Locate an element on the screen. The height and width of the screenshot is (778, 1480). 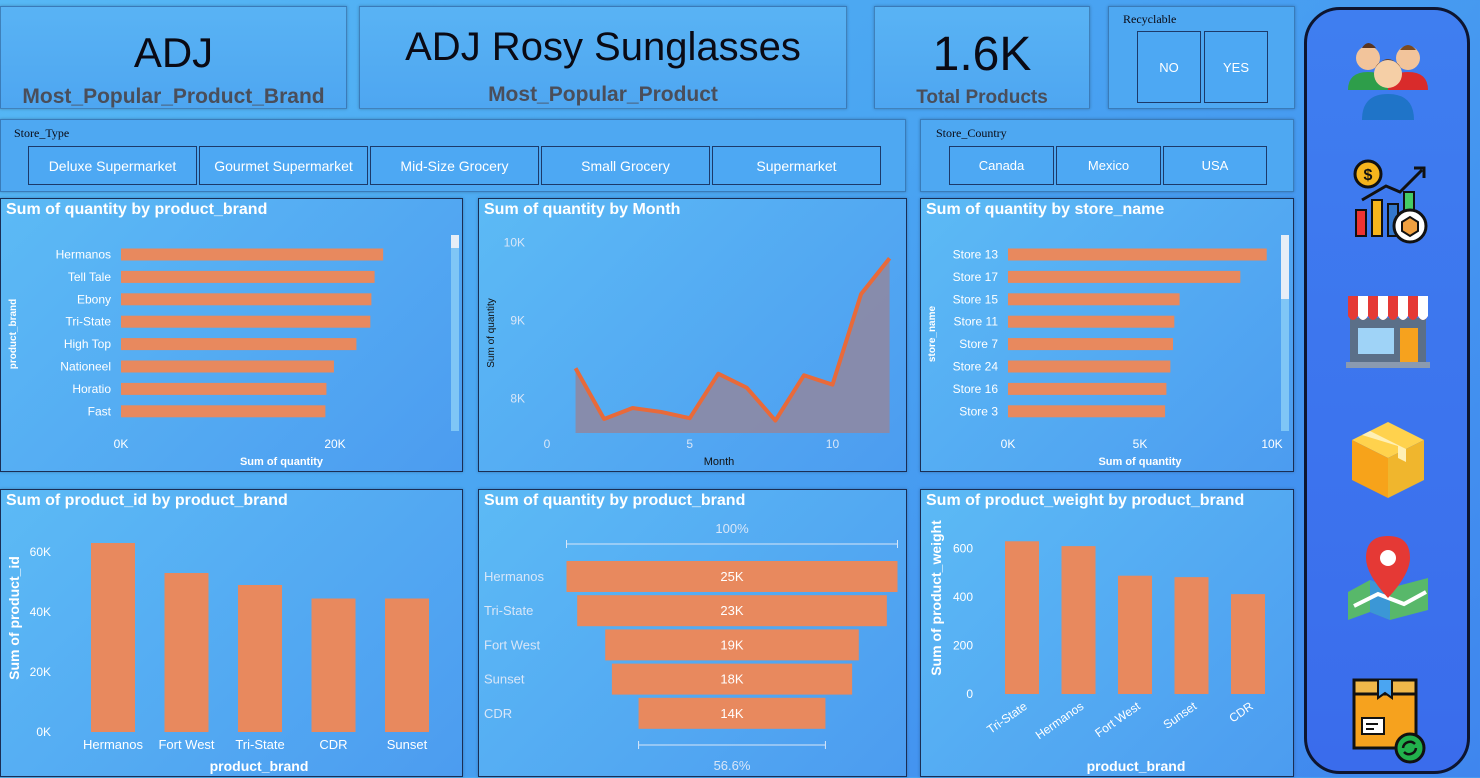
funnel-value-label: 25K is located at coordinates (731, 576).